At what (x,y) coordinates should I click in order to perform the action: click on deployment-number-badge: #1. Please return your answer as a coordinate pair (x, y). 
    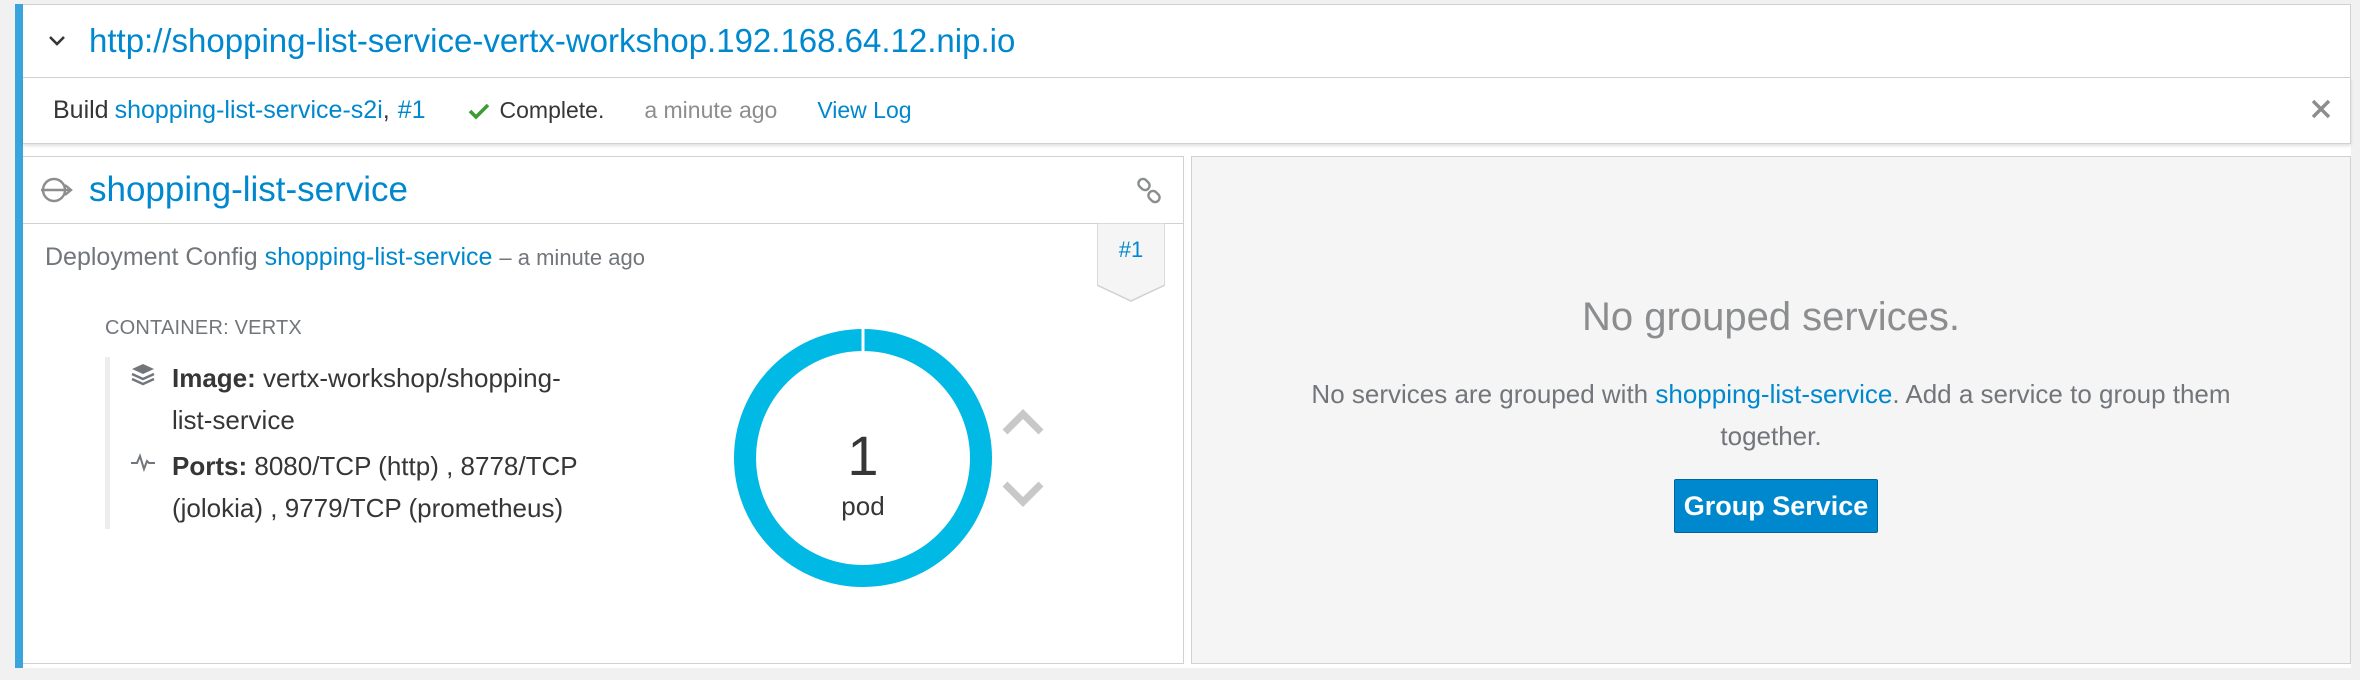
    Looking at the image, I should click on (1131, 263).